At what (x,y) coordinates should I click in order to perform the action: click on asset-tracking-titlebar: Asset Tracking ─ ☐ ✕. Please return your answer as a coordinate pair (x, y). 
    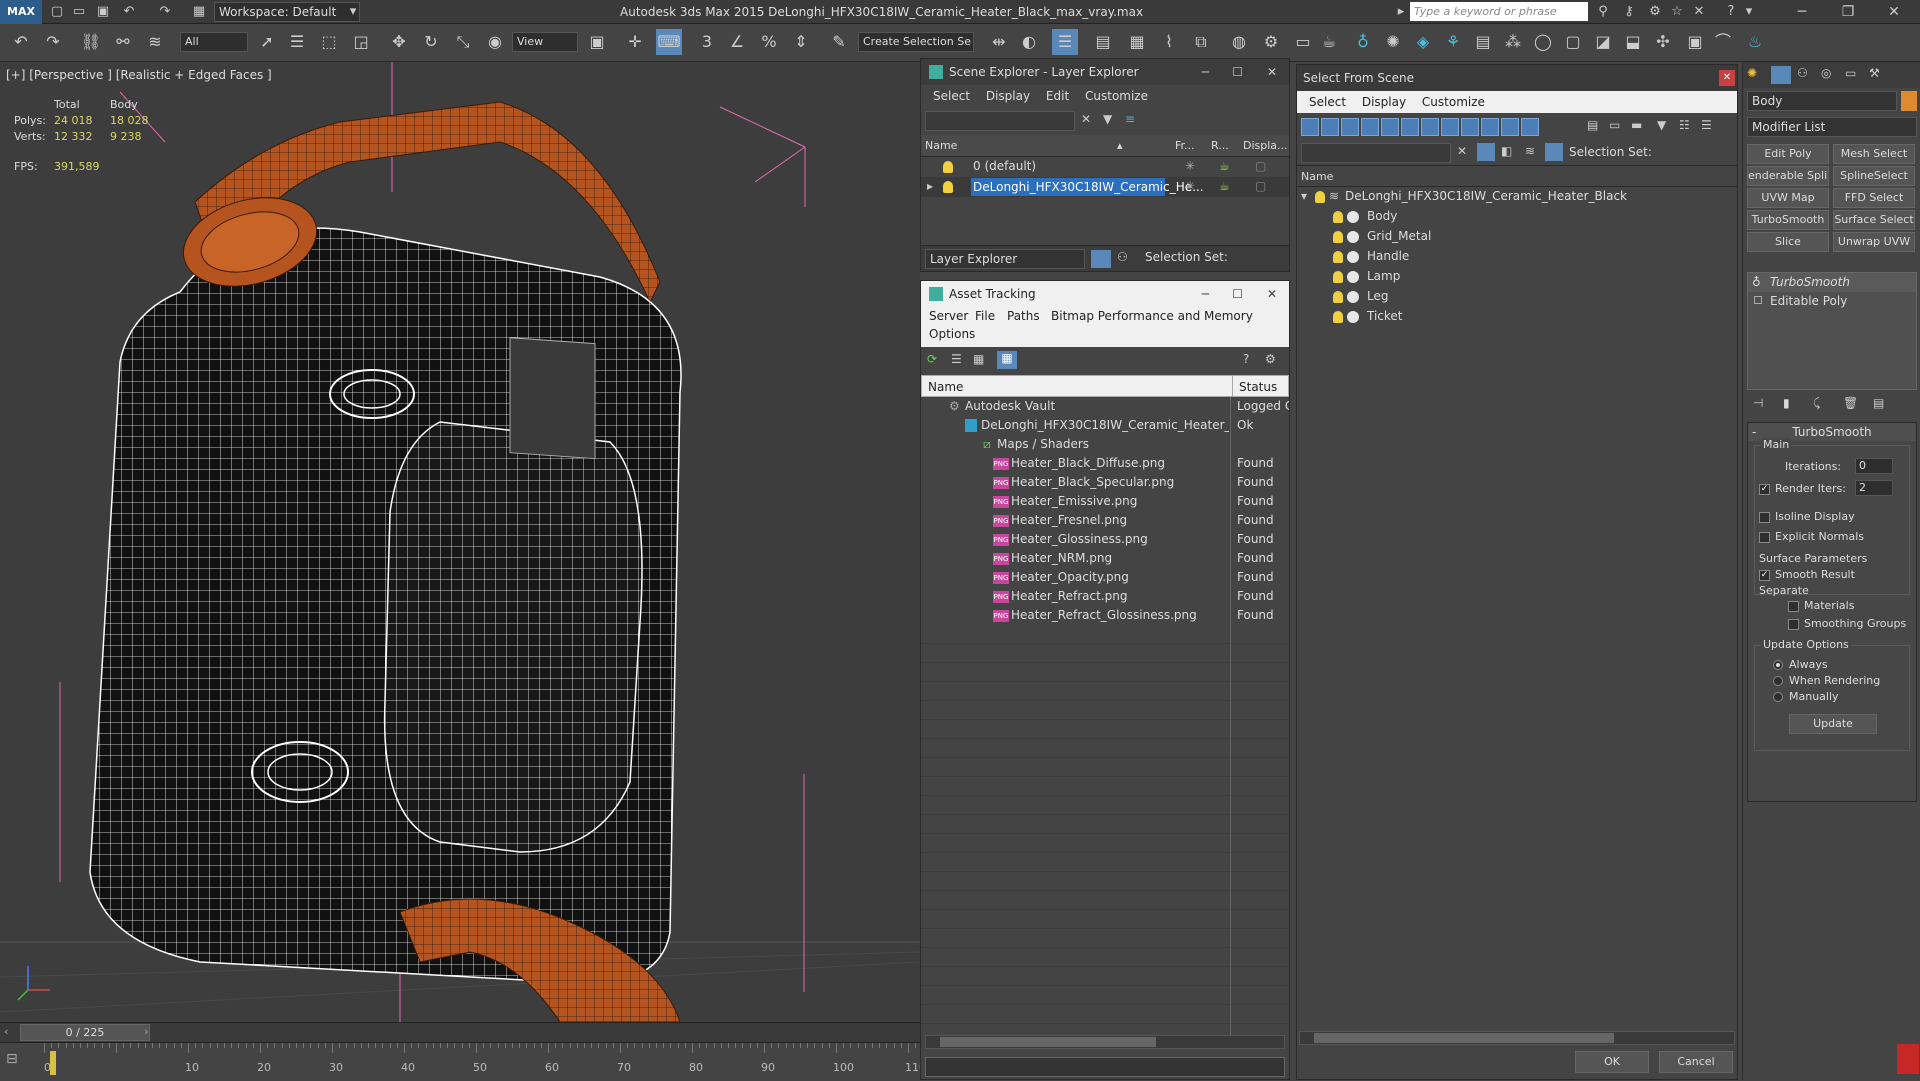
    Looking at the image, I should click on (1105, 294).